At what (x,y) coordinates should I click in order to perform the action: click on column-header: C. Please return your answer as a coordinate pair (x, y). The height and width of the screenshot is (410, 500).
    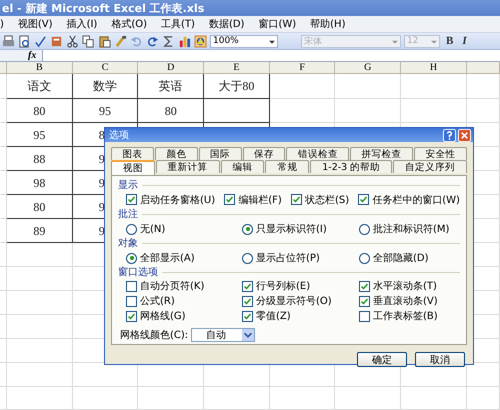
    Looking at the image, I should click on (105, 68).